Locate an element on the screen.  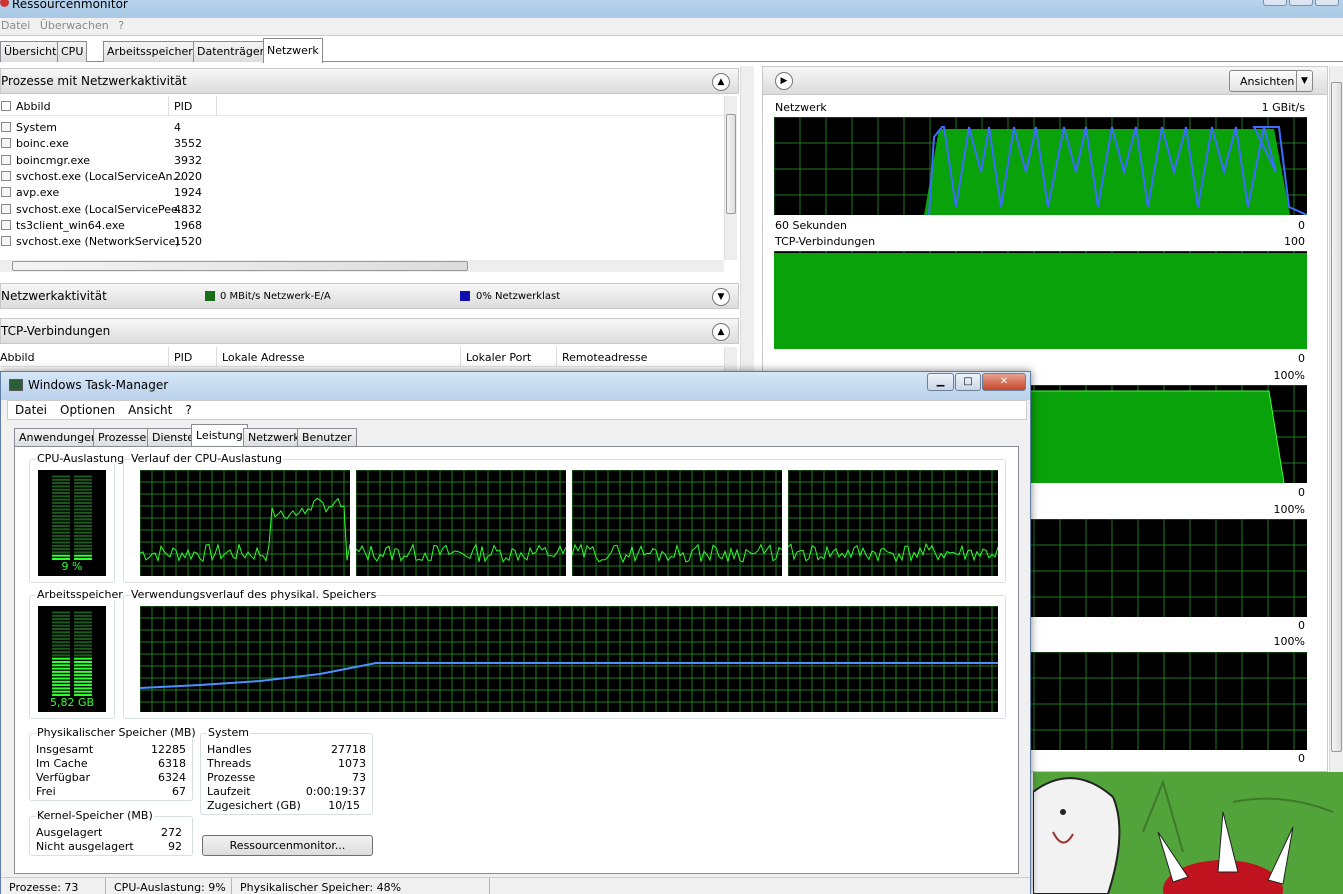
close-button is located at coordinates (1327, 3).